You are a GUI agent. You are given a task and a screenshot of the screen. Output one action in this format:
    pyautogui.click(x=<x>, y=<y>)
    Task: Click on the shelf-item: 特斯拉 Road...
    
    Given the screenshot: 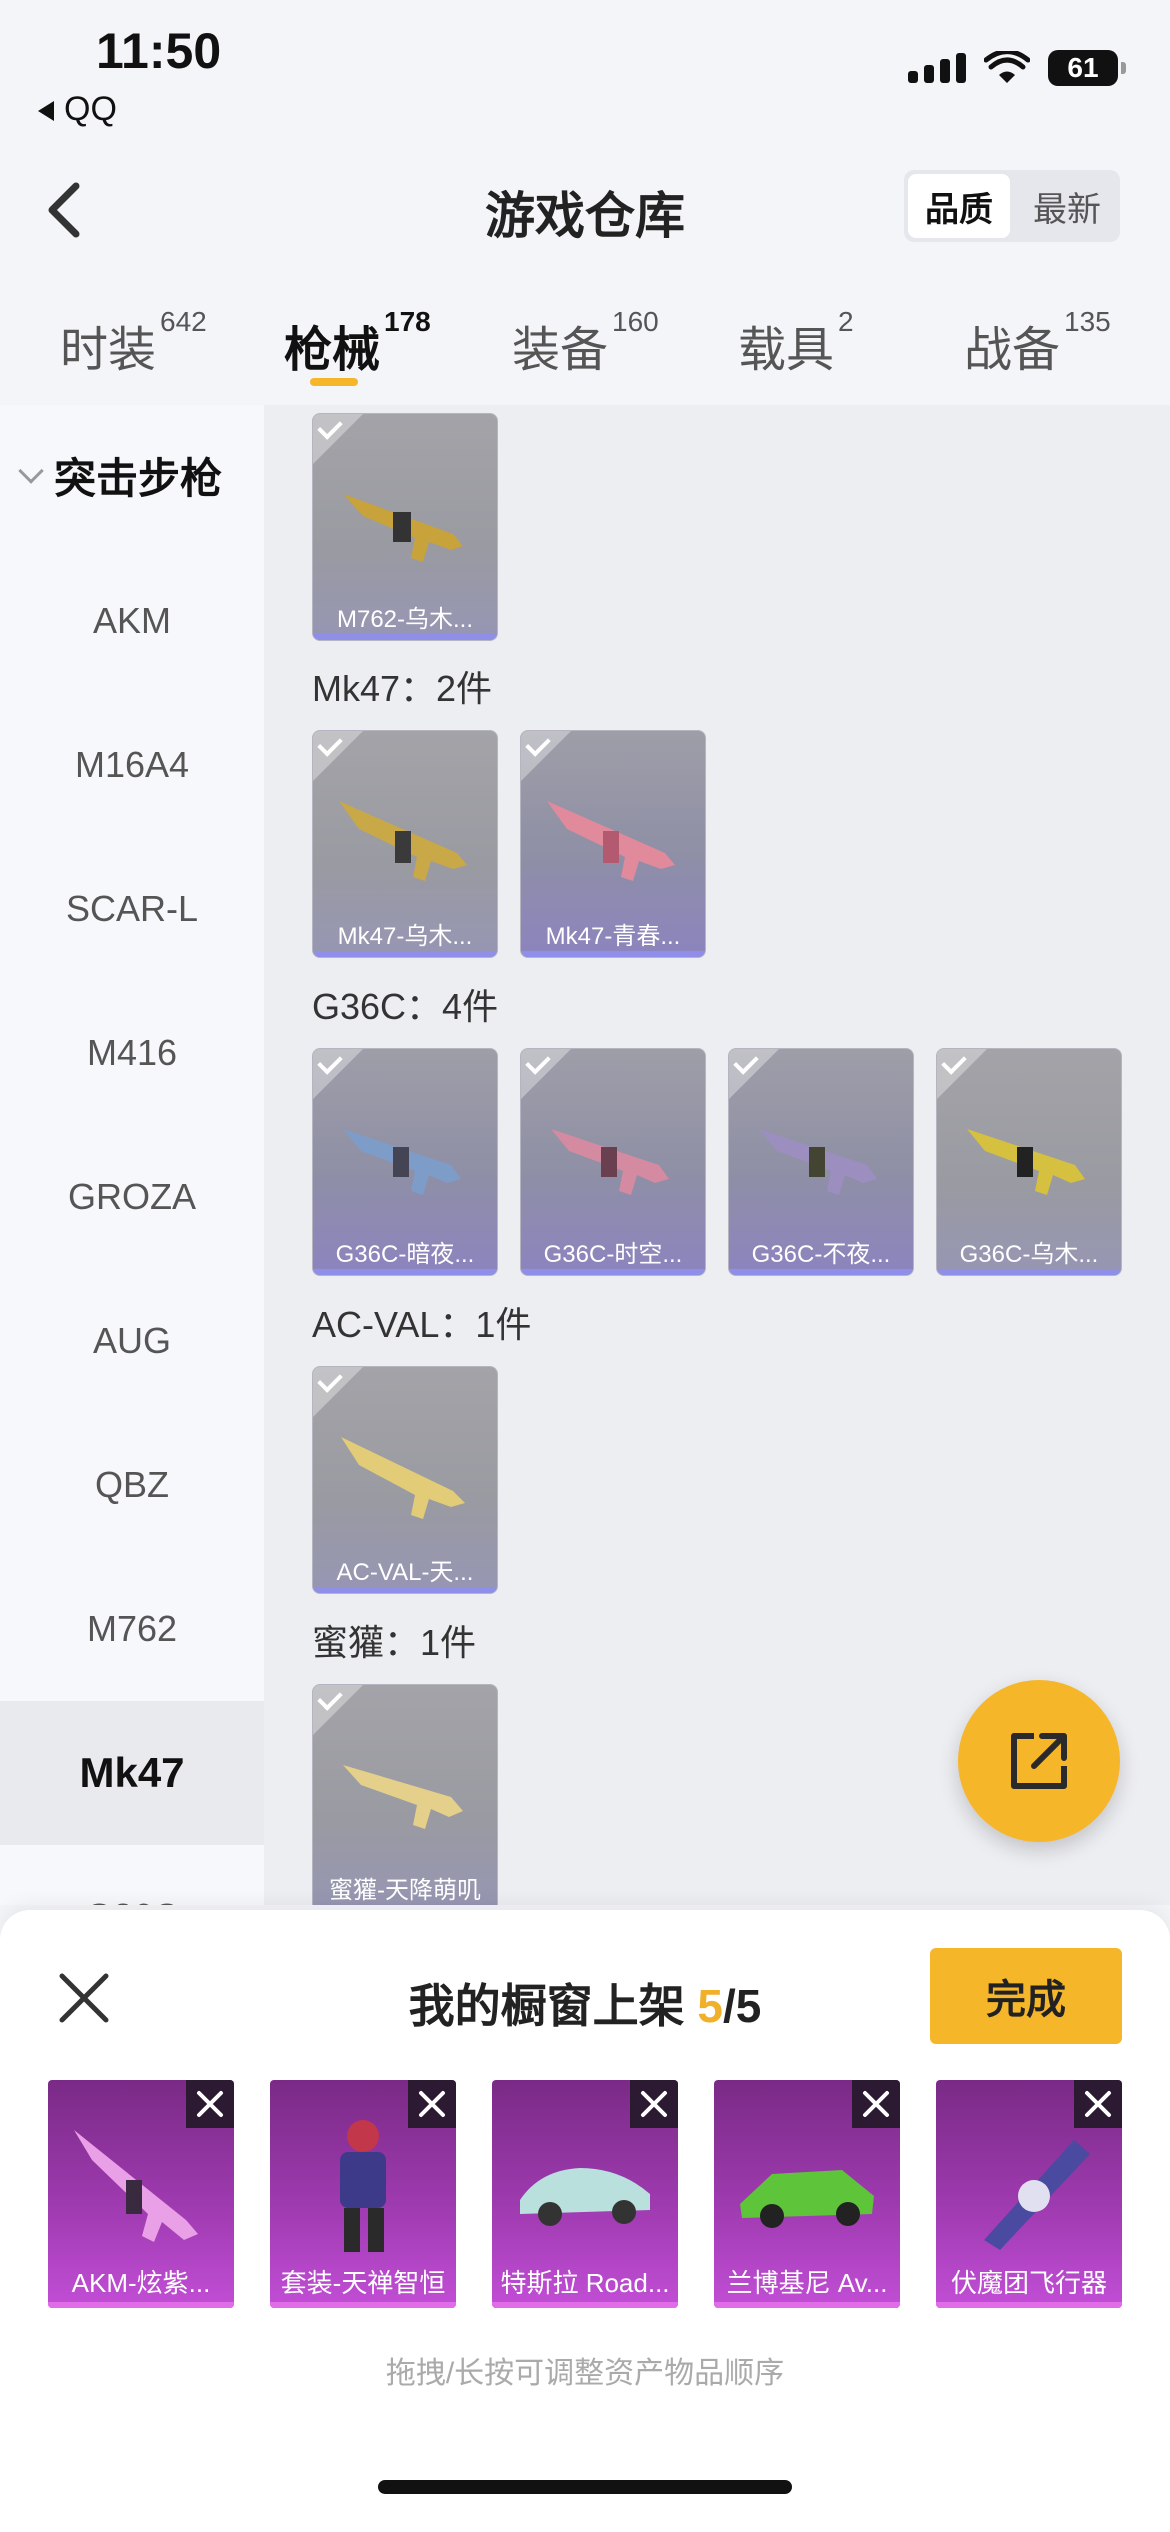 What is the action you would take?
    pyautogui.click(x=585, y=2194)
    